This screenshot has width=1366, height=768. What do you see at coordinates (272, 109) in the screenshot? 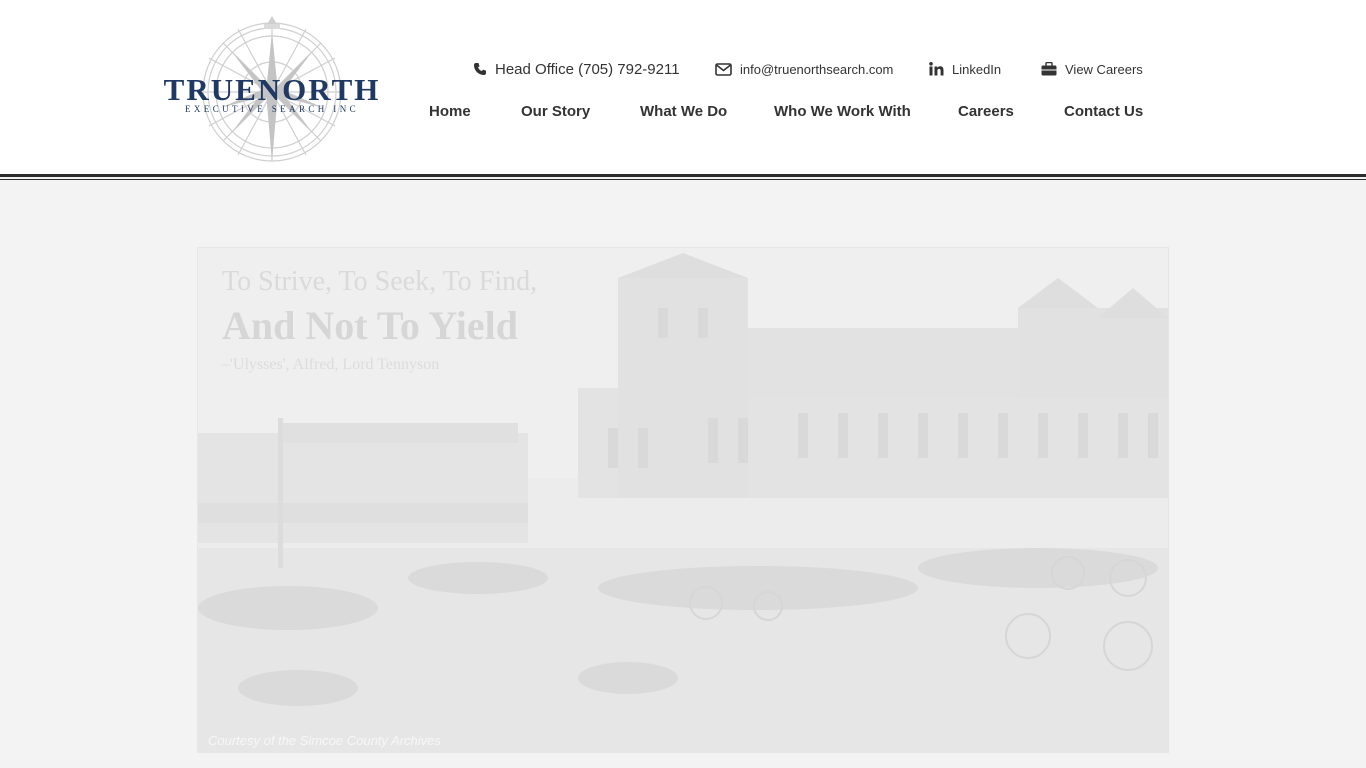
I see `logo-tagline: EXECUTIVE SEARCH INC` at bounding box center [272, 109].